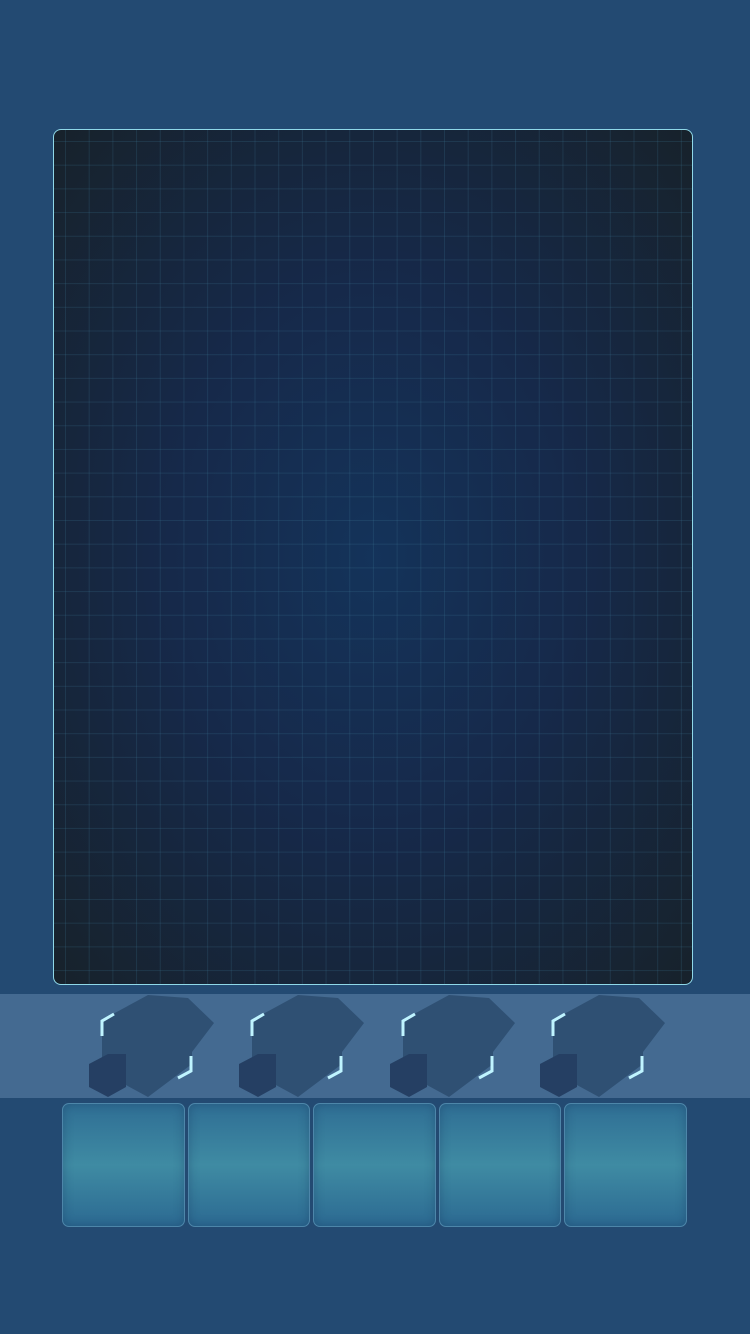 The width and height of the screenshot is (750, 1334). I want to click on piece-tray, so click(375, 1046).